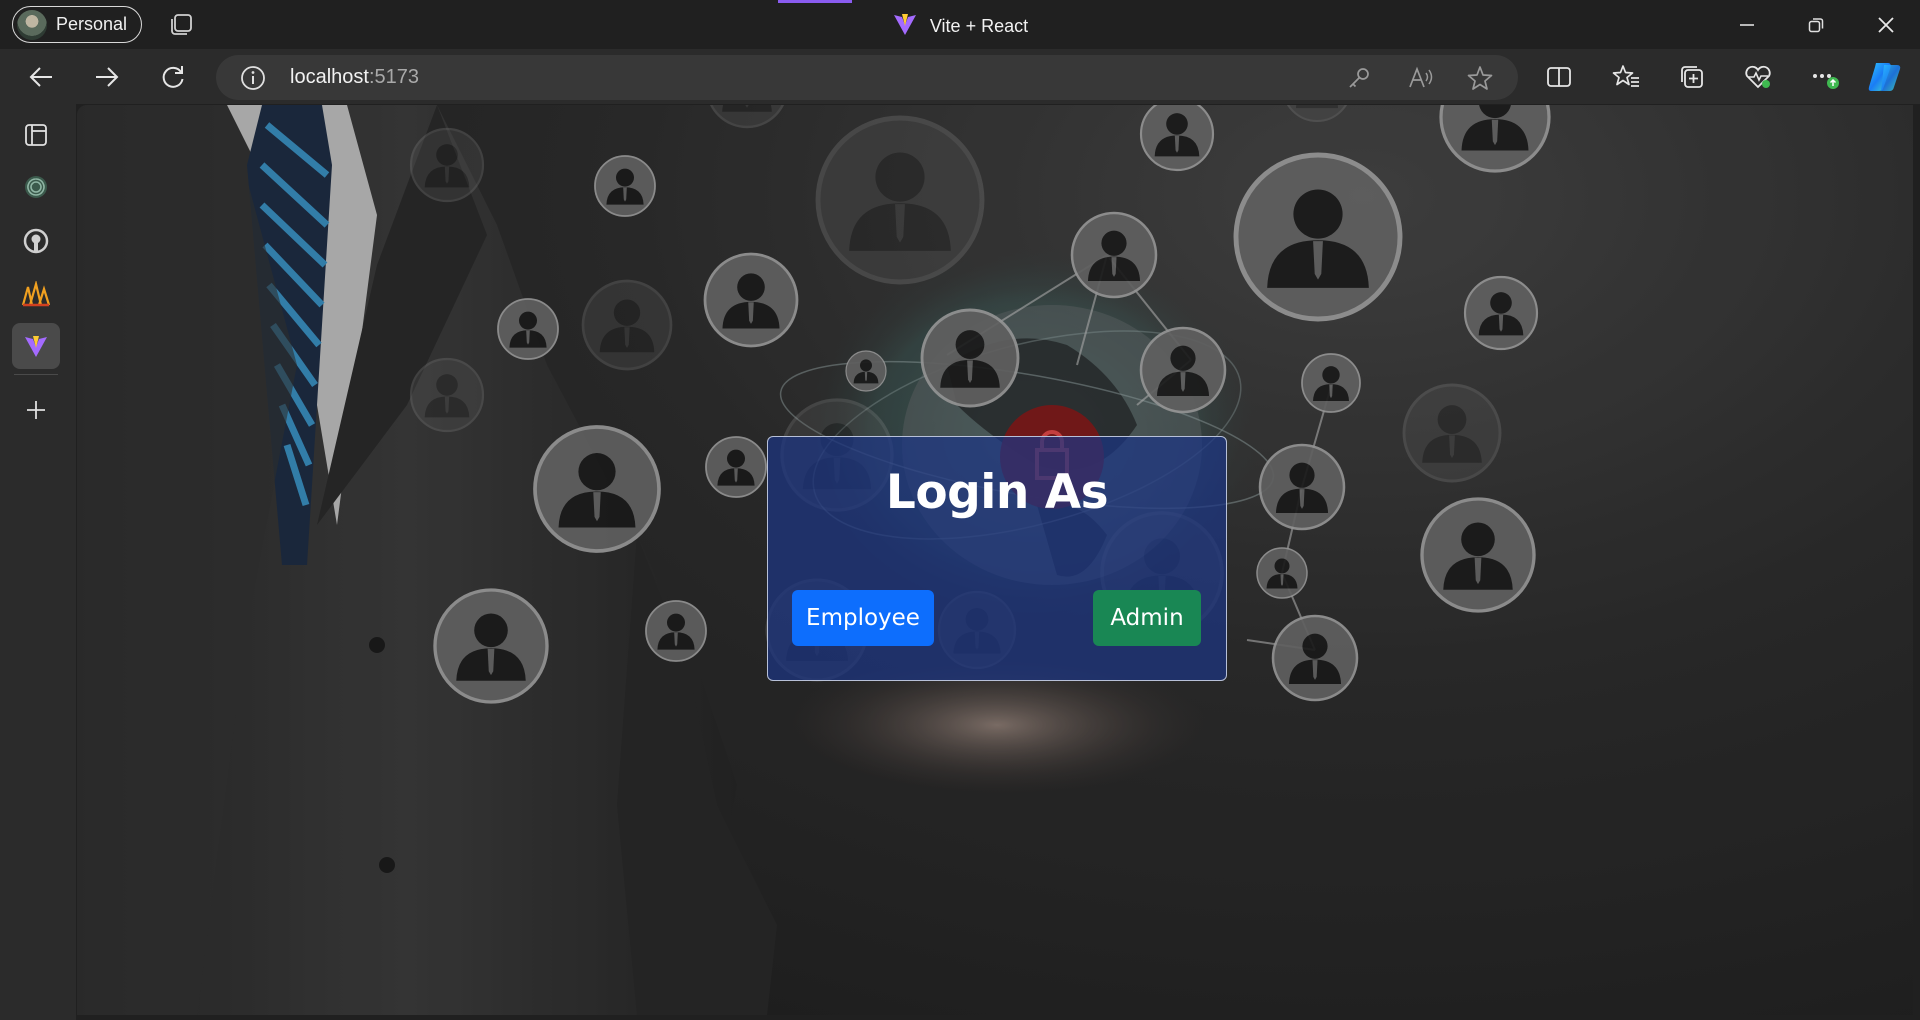  What do you see at coordinates (36, 187) in the screenshot?
I see `chatgpt-icon` at bounding box center [36, 187].